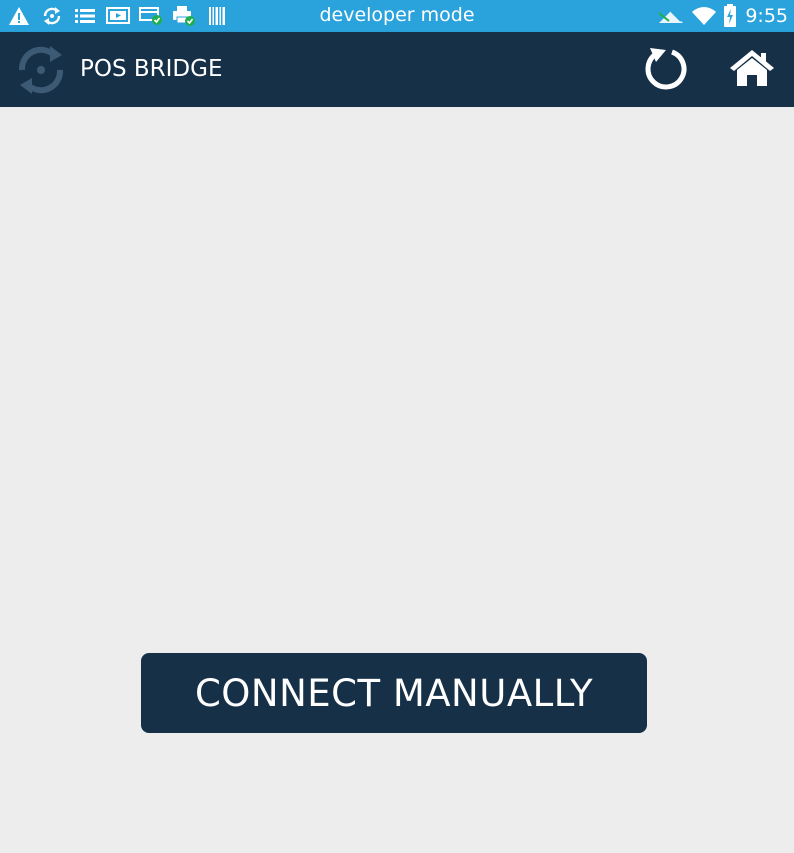 This screenshot has height=853, width=794. Describe the element at coordinates (394, 693) in the screenshot. I see `connect-manually-button: CONNECT MANUALLY` at that location.